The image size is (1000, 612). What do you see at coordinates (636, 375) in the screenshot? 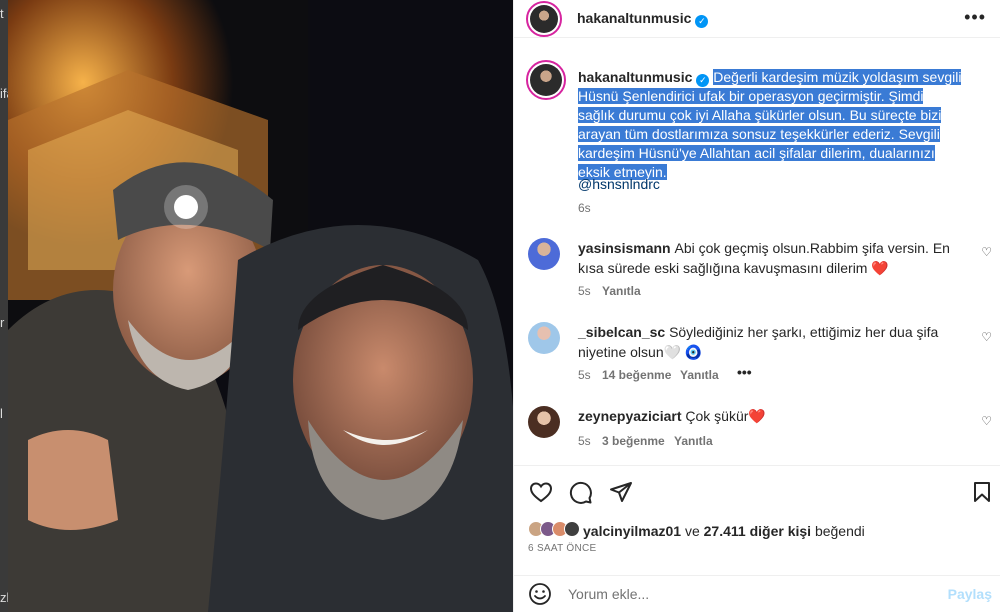
I see `comment-likes-count: 14 beğenme` at bounding box center [636, 375].